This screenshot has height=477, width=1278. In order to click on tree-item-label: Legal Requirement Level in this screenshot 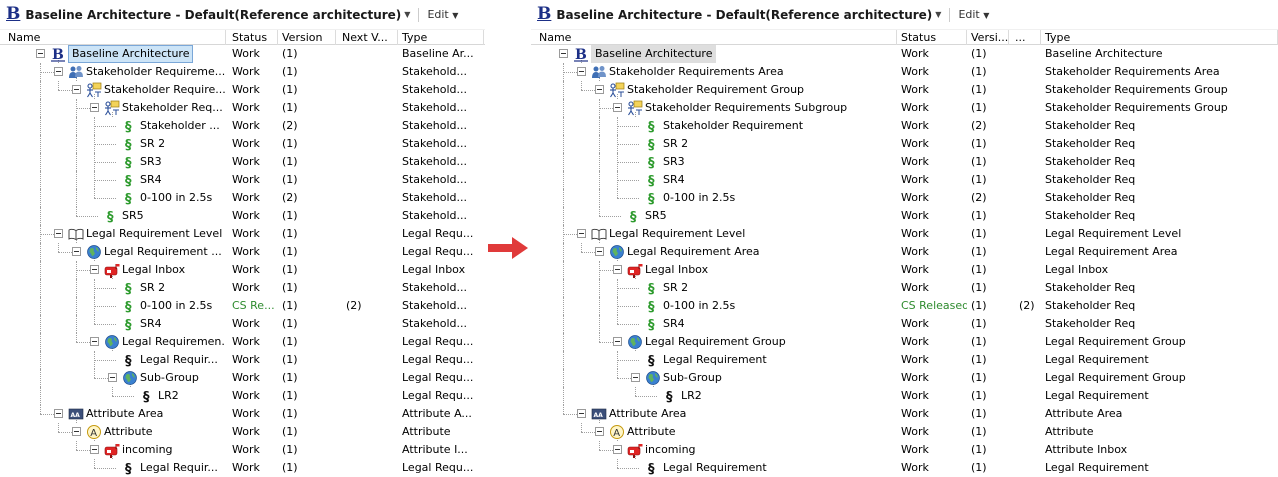, I will do `click(154, 234)`.